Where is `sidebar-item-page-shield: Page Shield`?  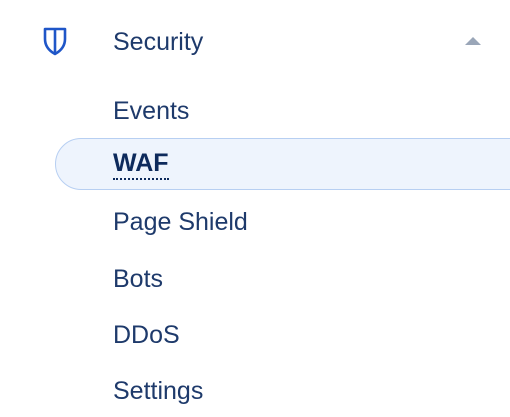
sidebar-item-page-shield: Page Shield is located at coordinates (255, 222).